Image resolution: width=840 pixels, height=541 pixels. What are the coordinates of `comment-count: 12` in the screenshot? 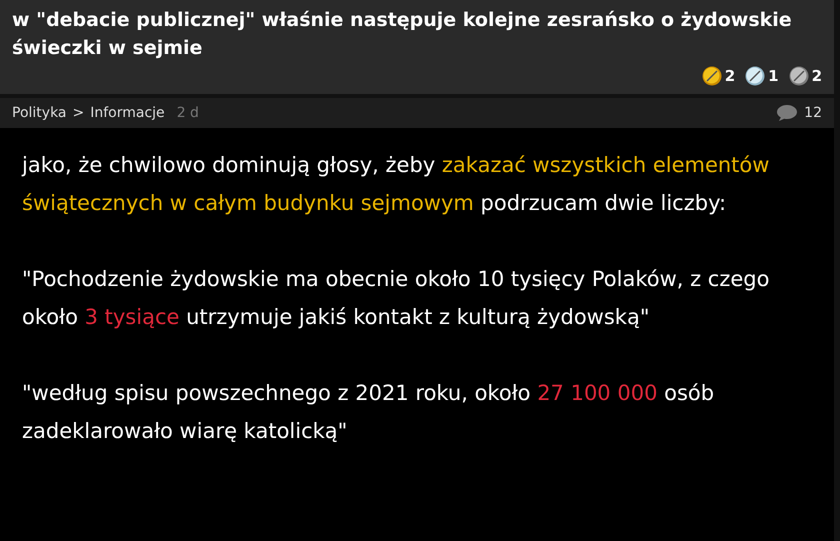 It's located at (813, 113).